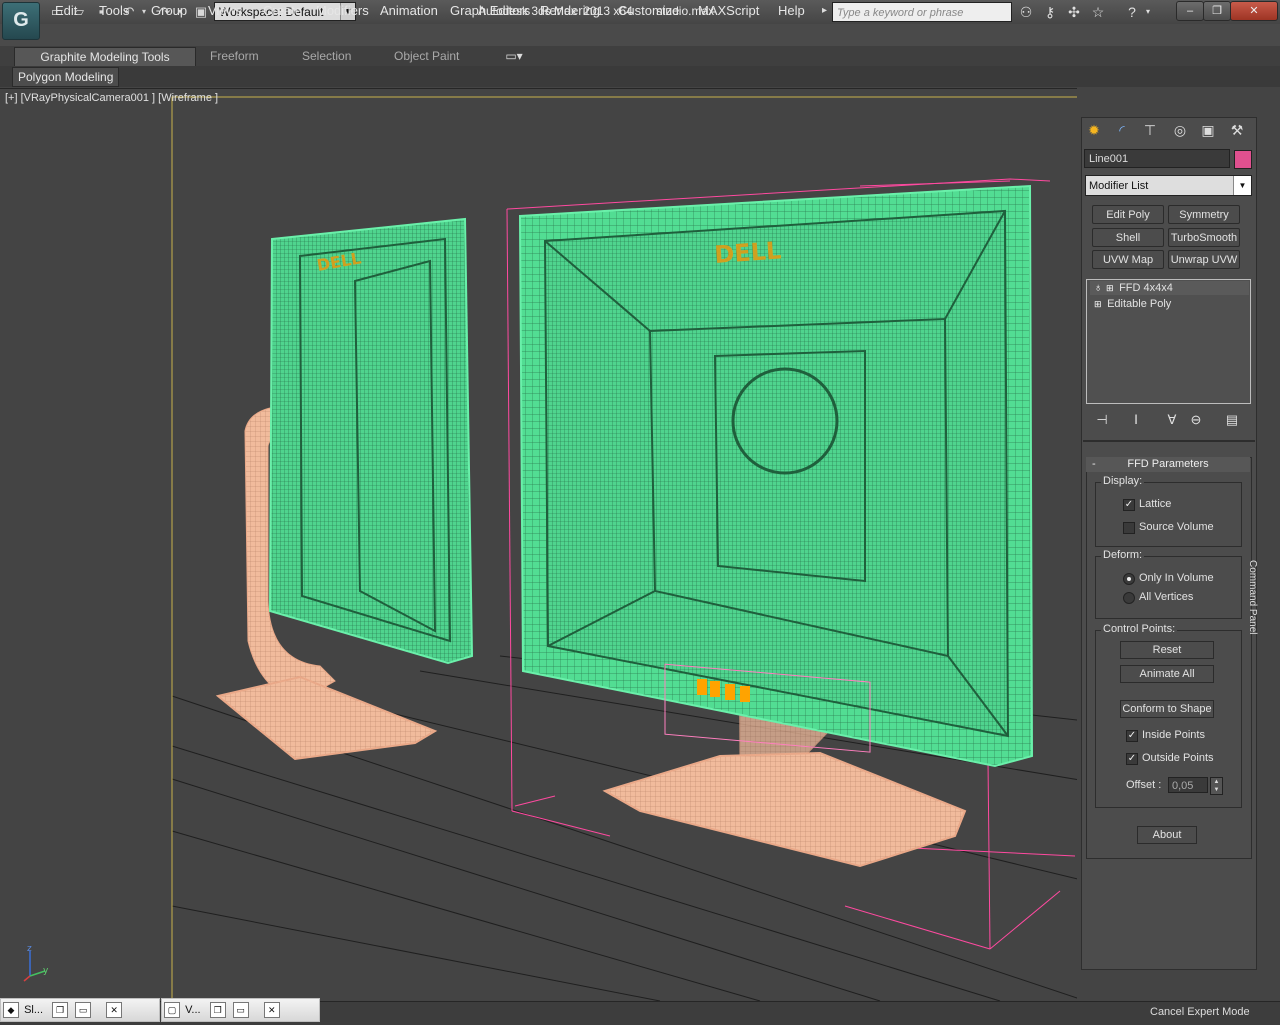 This screenshot has width=1280, height=1025. What do you see at coordinates (1216, 786) in the screenshot?
I see `offset-spinner: ▲ ▼` at bounding box center [1216, 786].